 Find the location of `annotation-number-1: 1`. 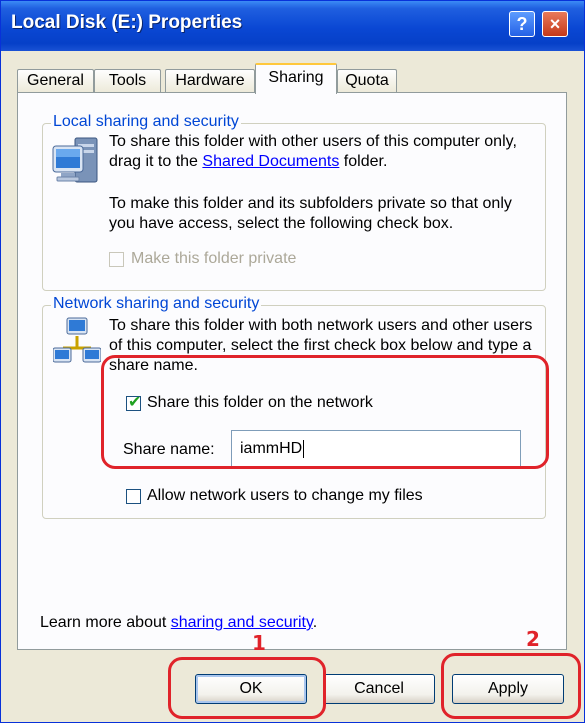

annotation-number-1: 1 is located at coordinates (259, 643).